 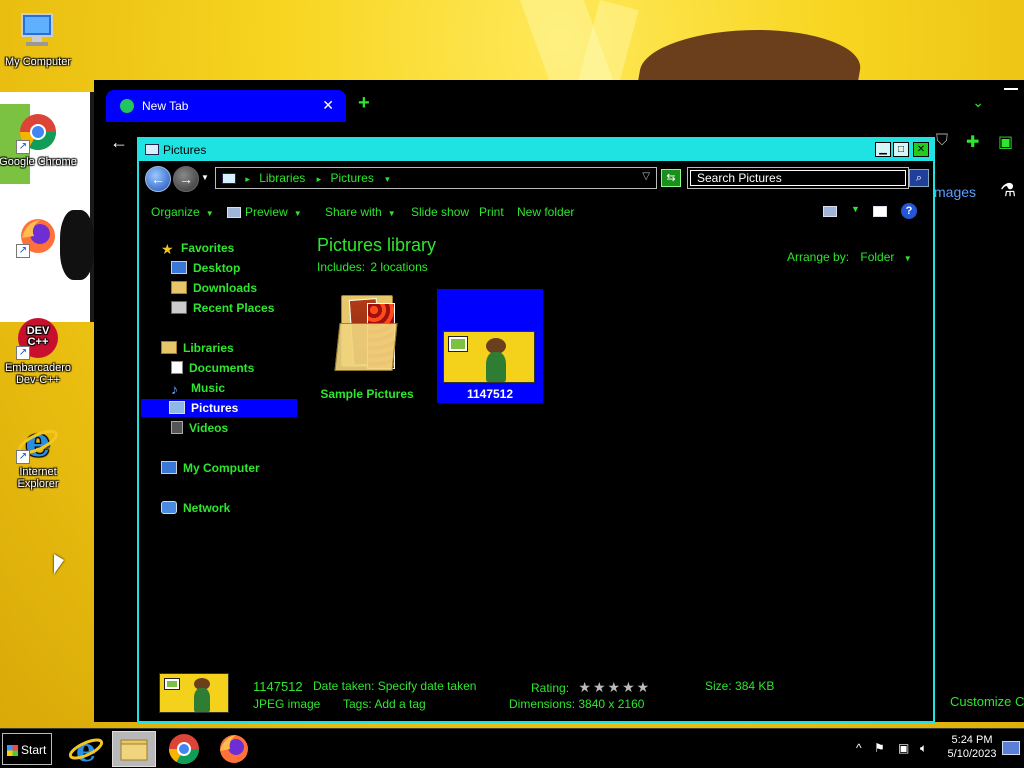 I want to click on nav-pictures: Pictures, so click(x=219, y=408).